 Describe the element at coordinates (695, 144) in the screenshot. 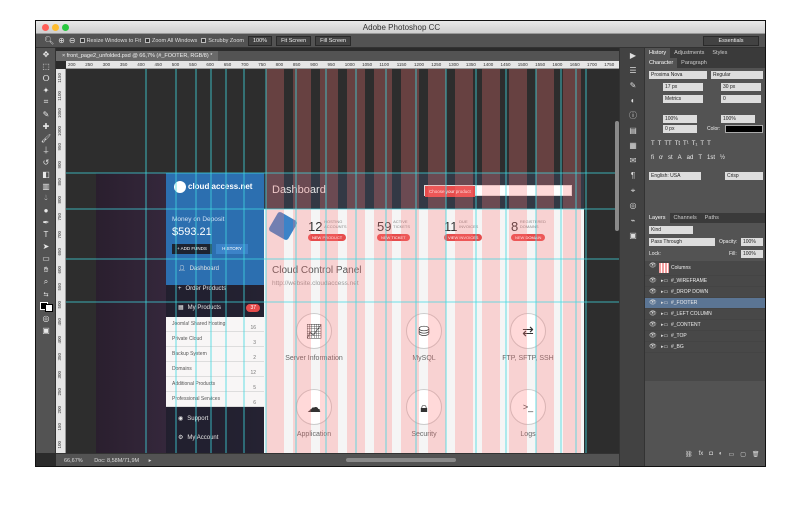

I see `subscript-button: T₁` at that location.